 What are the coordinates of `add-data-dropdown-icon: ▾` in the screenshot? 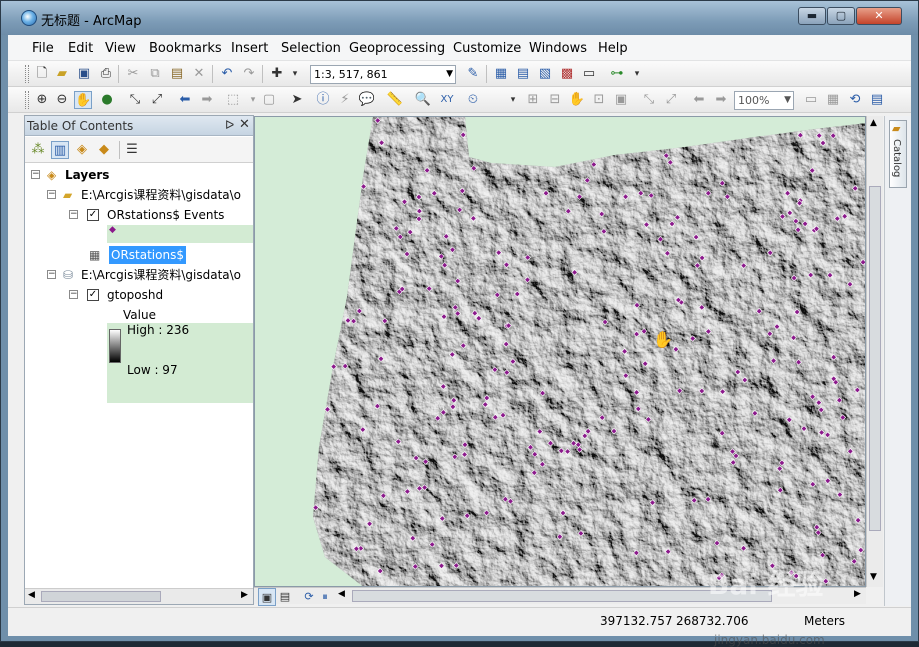 It's located at (295, 74).